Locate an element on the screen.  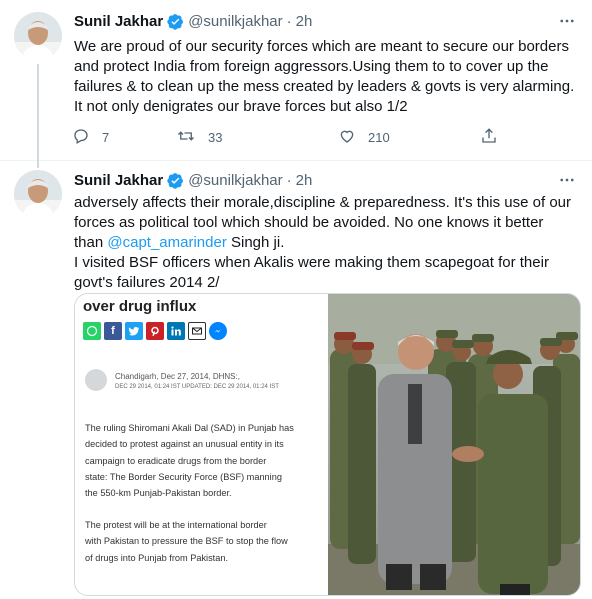
like-button: 210 is located at coordinates (364, 137).